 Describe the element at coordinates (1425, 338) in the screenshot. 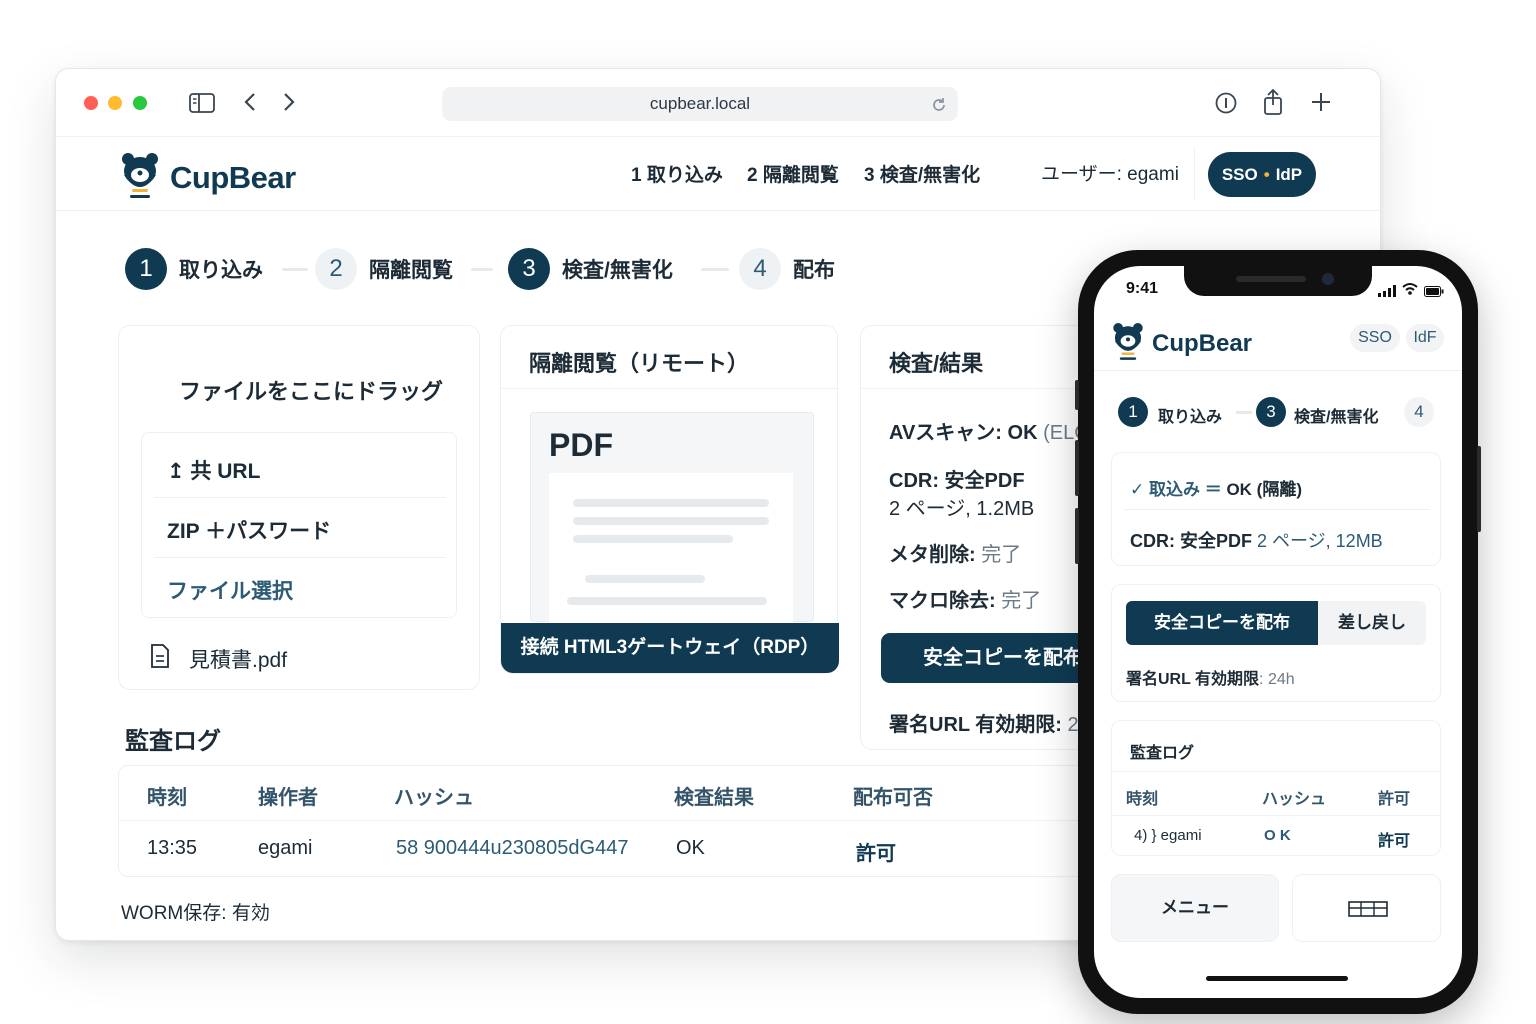

I see `phone-idp-chip: IdF` at that location.